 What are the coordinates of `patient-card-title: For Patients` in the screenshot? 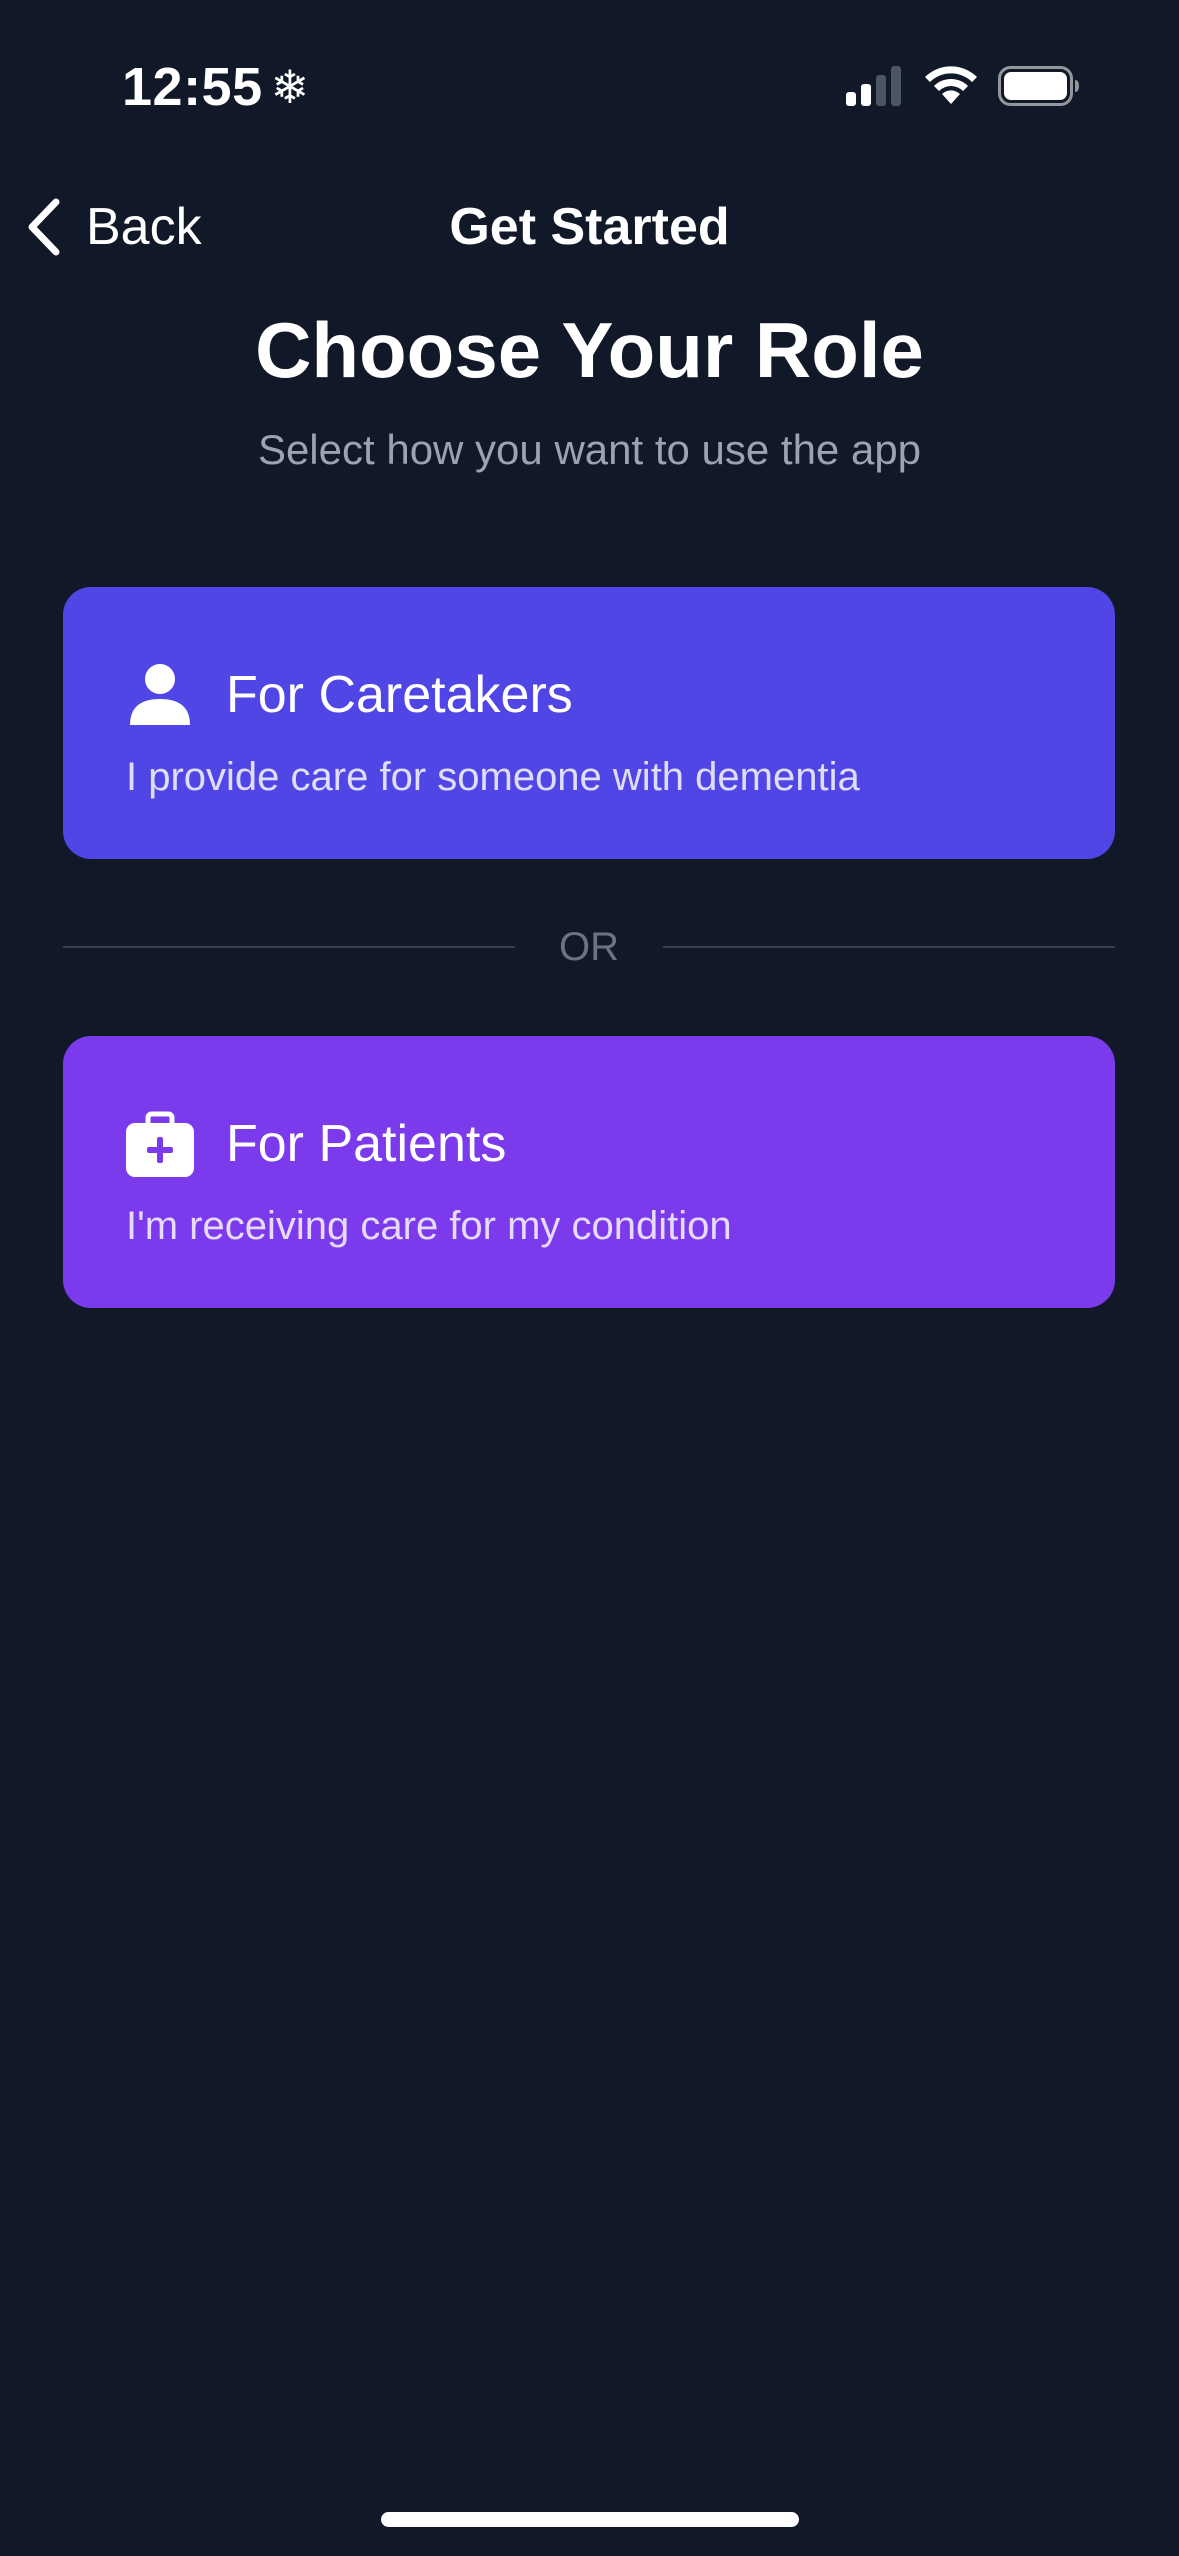 It's located at (366, 1144).